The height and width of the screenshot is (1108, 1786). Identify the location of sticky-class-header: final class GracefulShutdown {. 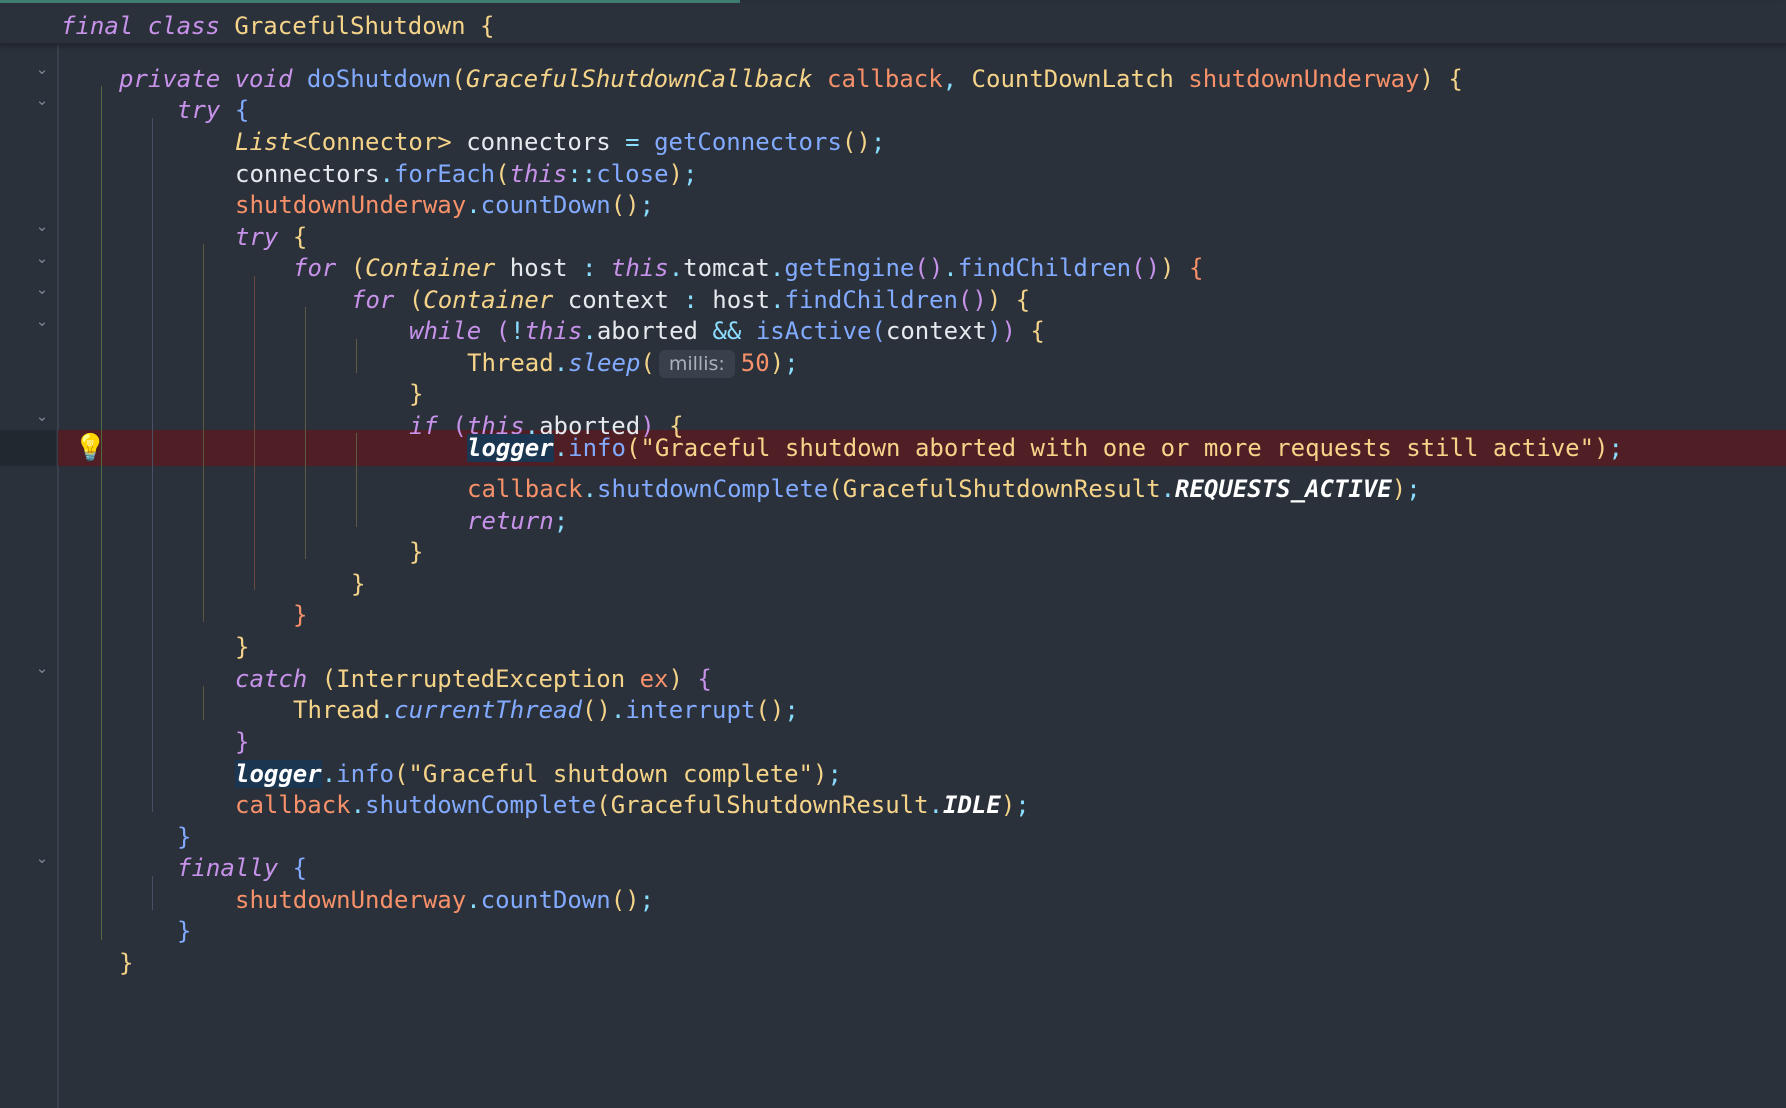
(893, 24).